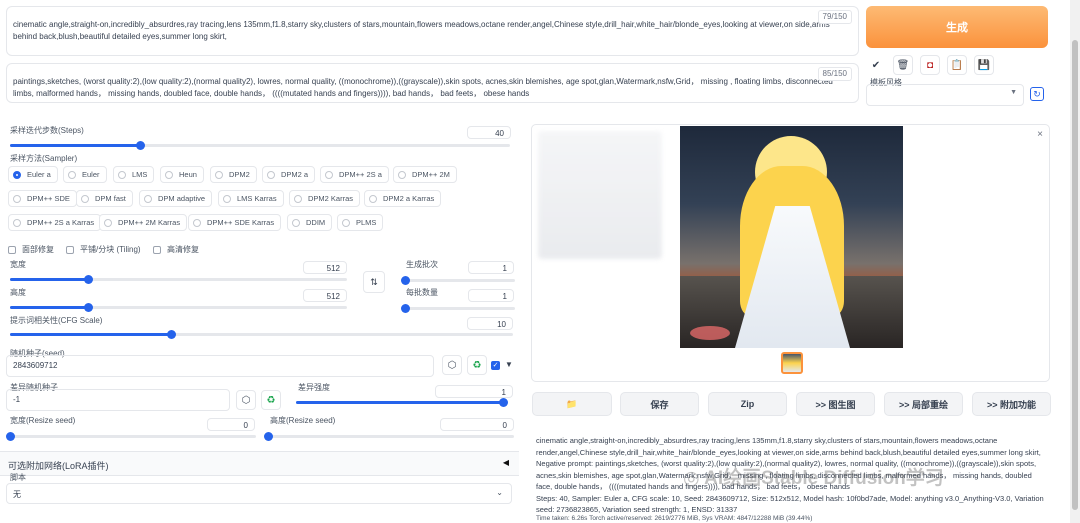 This screenshot has height=523, width=1080. I want to click on sampler-option: DPM2 a, so click(289, 174).